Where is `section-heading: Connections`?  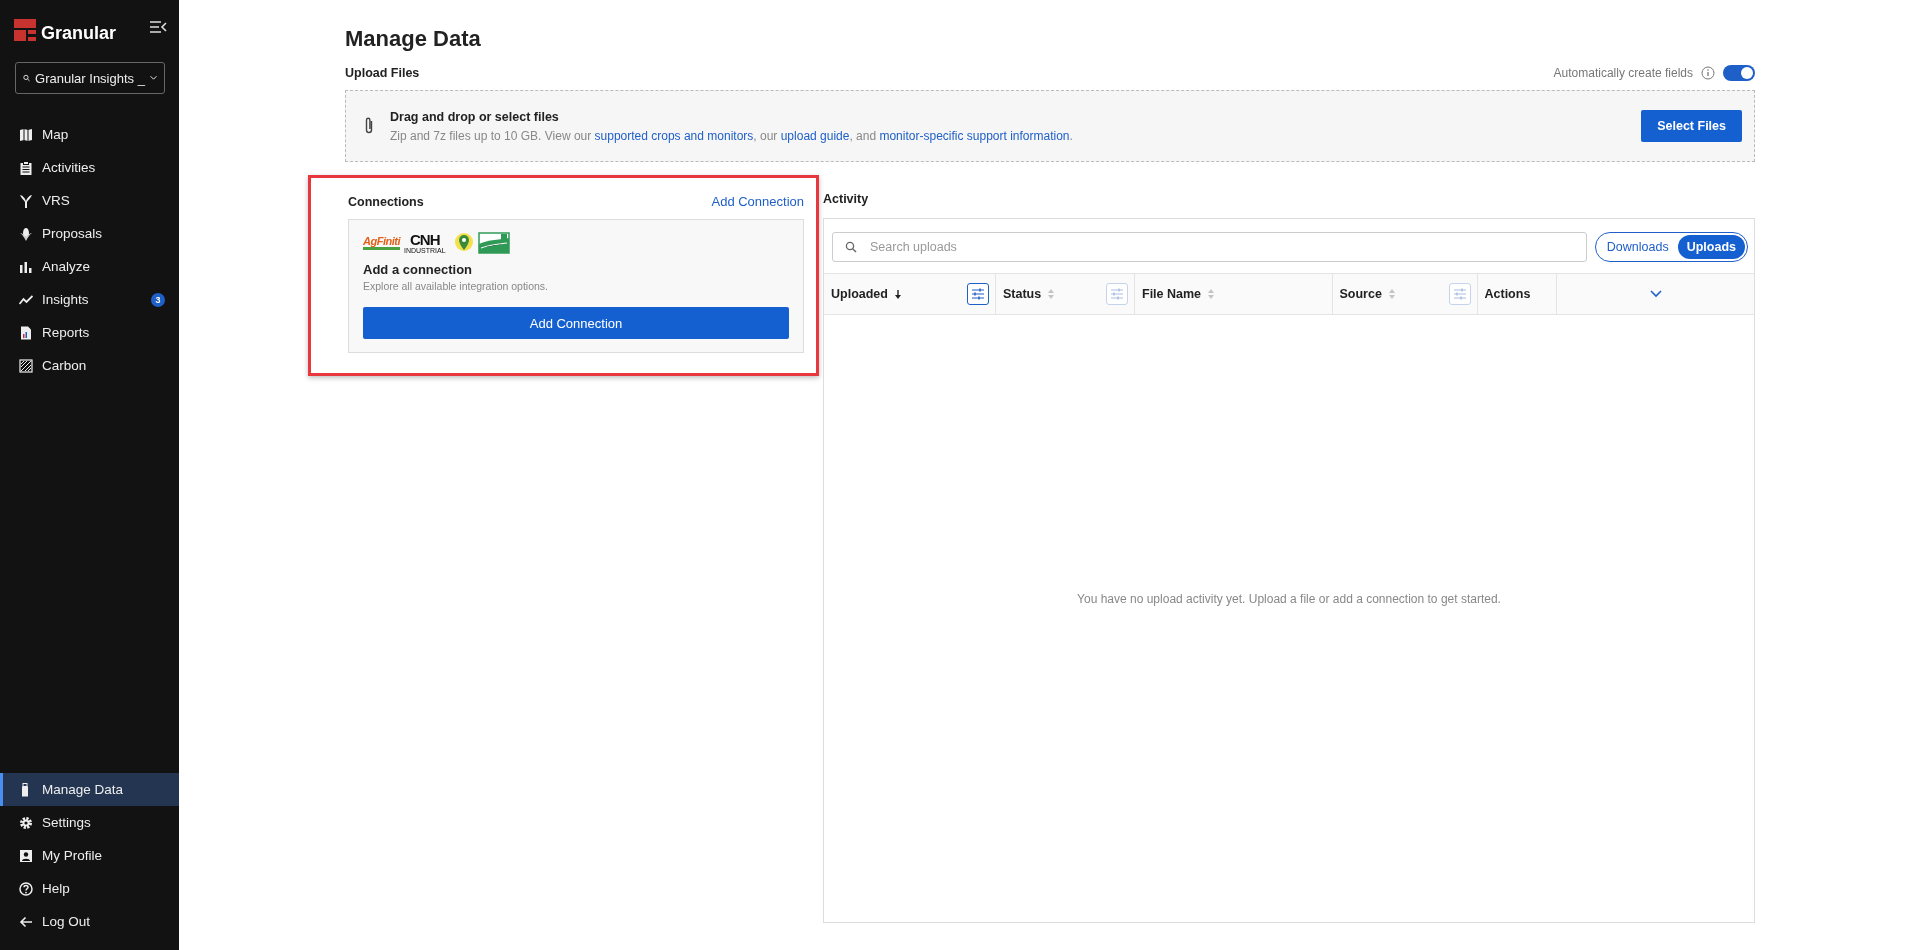 section-heading: Connections is located at coordinates (386, 201).